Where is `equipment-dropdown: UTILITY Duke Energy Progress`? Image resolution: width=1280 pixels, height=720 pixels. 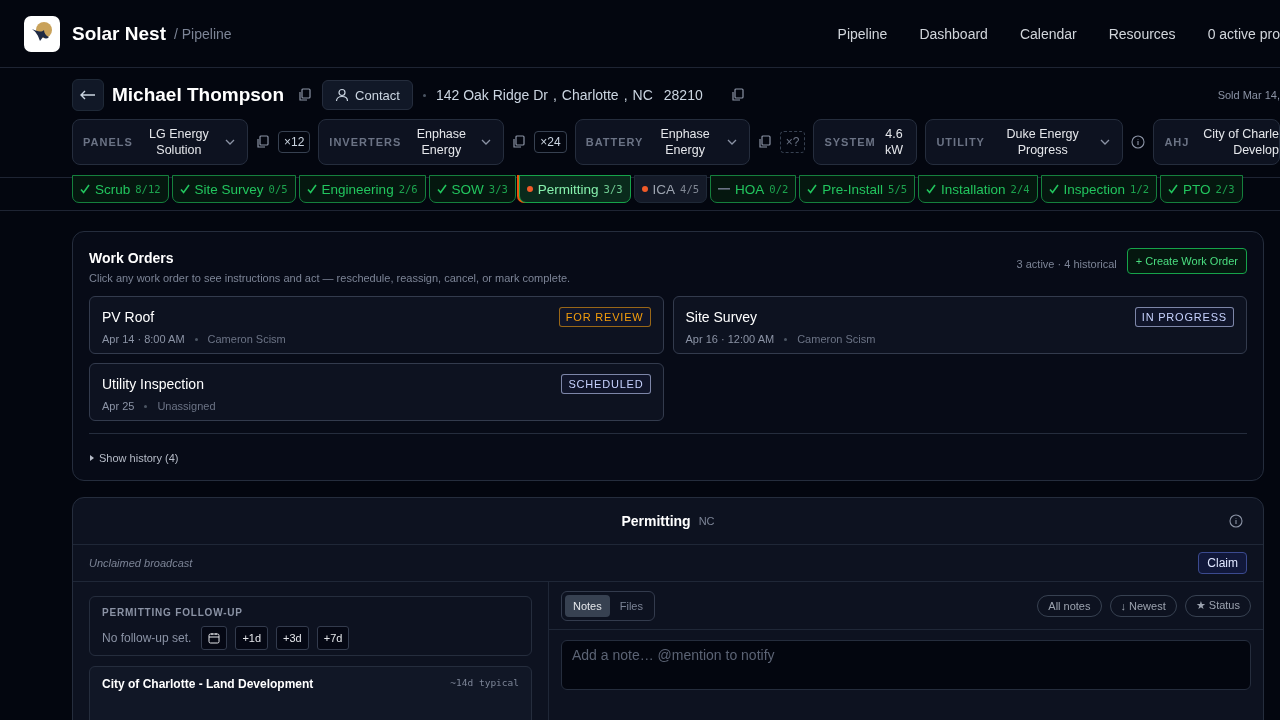 equipment-dropdown: UTILITY Duke Energy Progress is located at coordinates (1024, 142).